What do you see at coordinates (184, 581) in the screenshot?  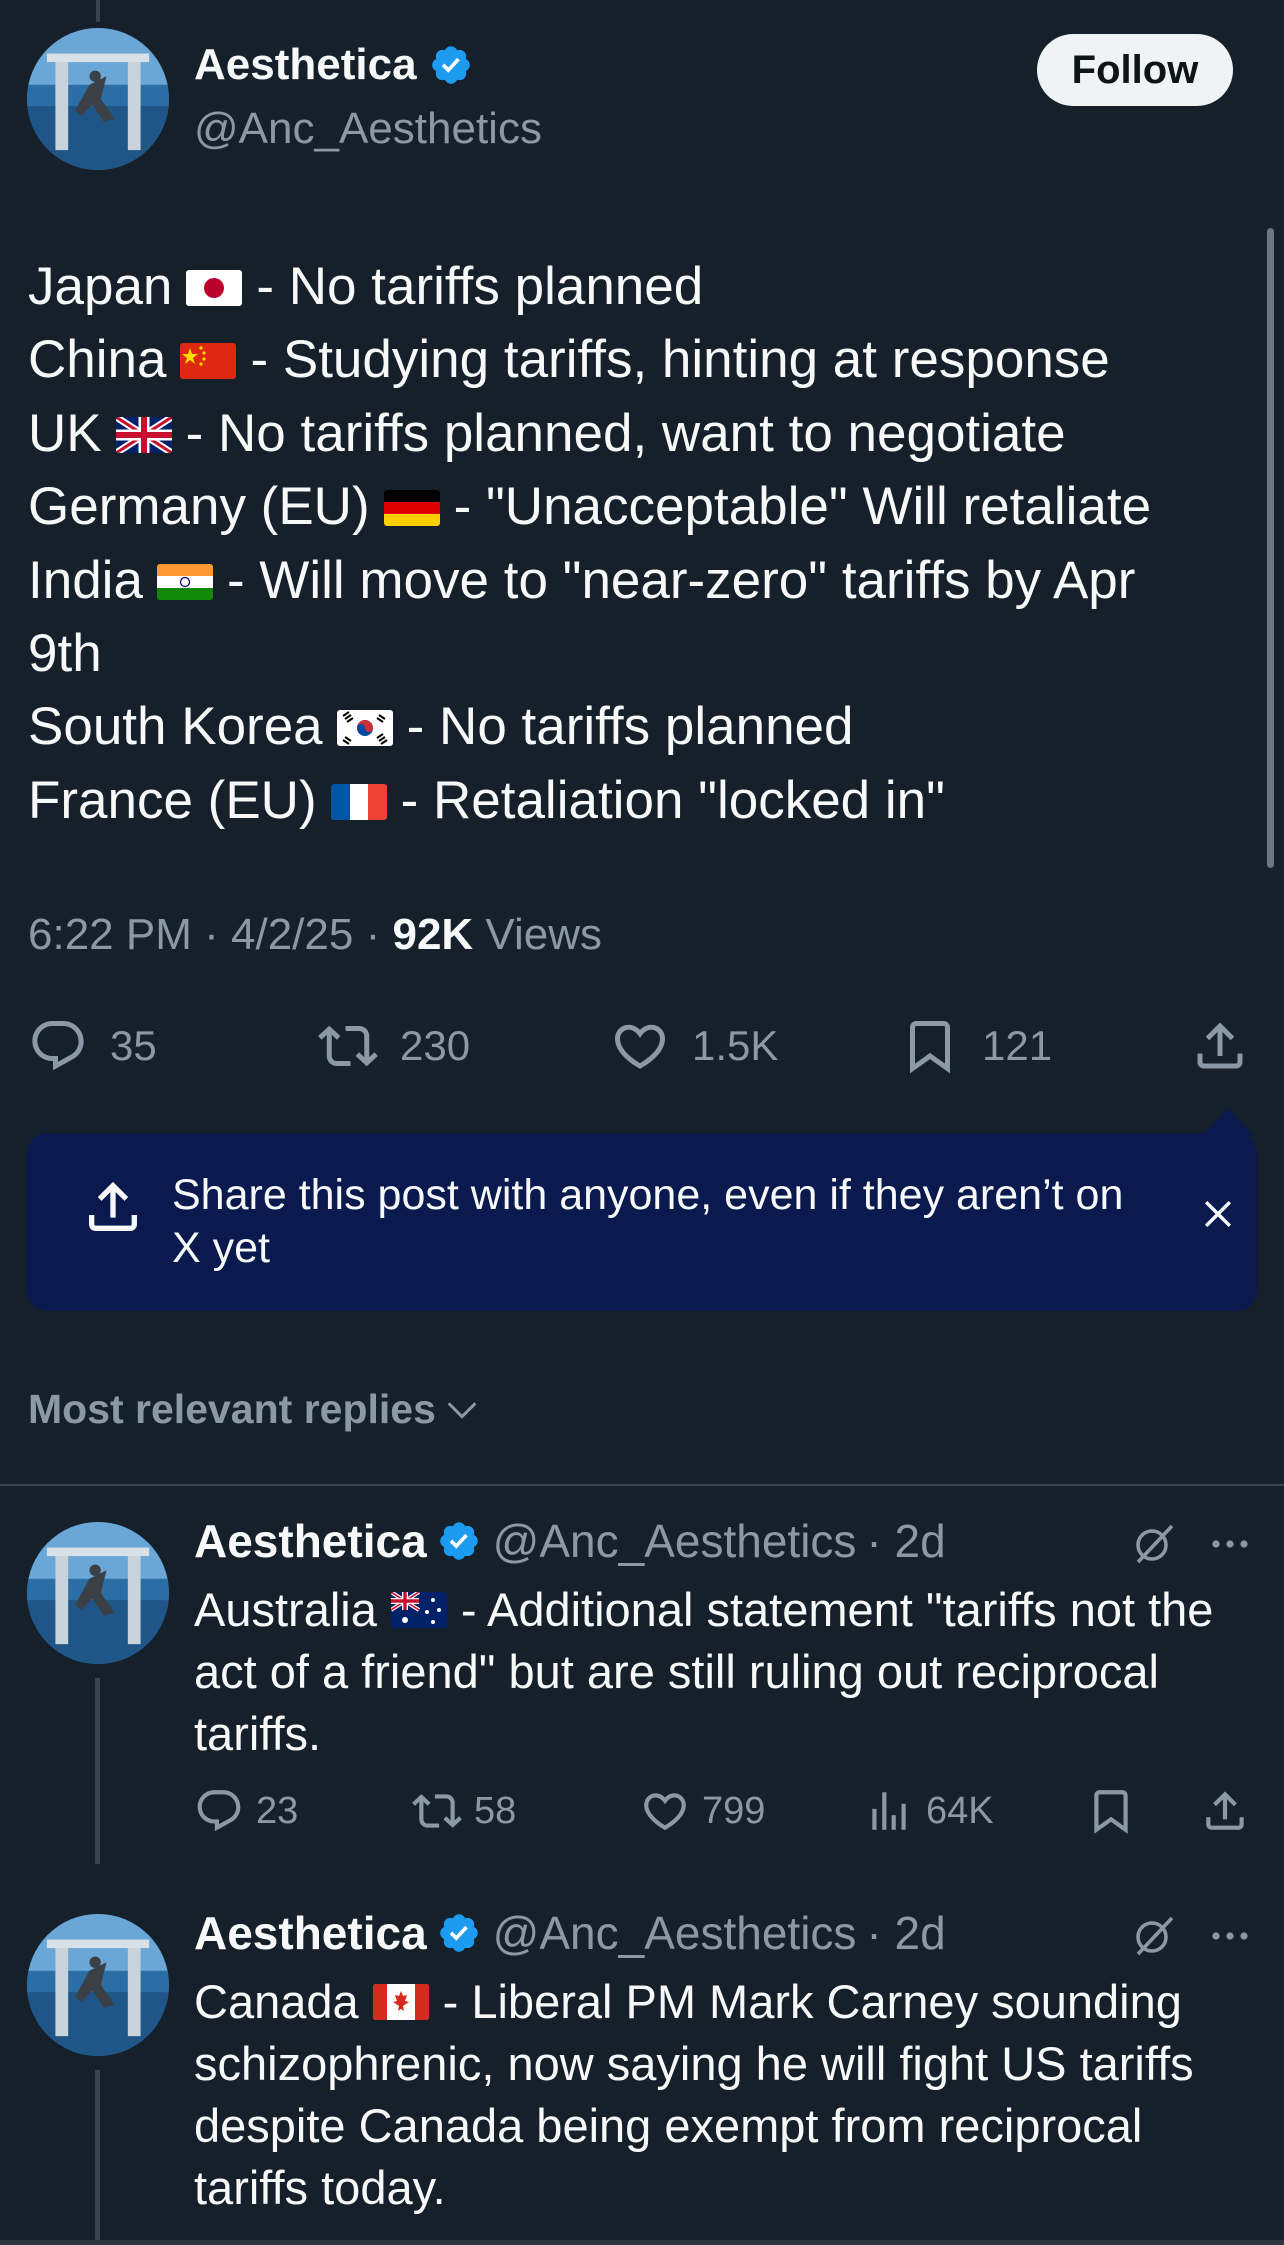 I see `india-flag-icon` at bounding box center [184, 581].